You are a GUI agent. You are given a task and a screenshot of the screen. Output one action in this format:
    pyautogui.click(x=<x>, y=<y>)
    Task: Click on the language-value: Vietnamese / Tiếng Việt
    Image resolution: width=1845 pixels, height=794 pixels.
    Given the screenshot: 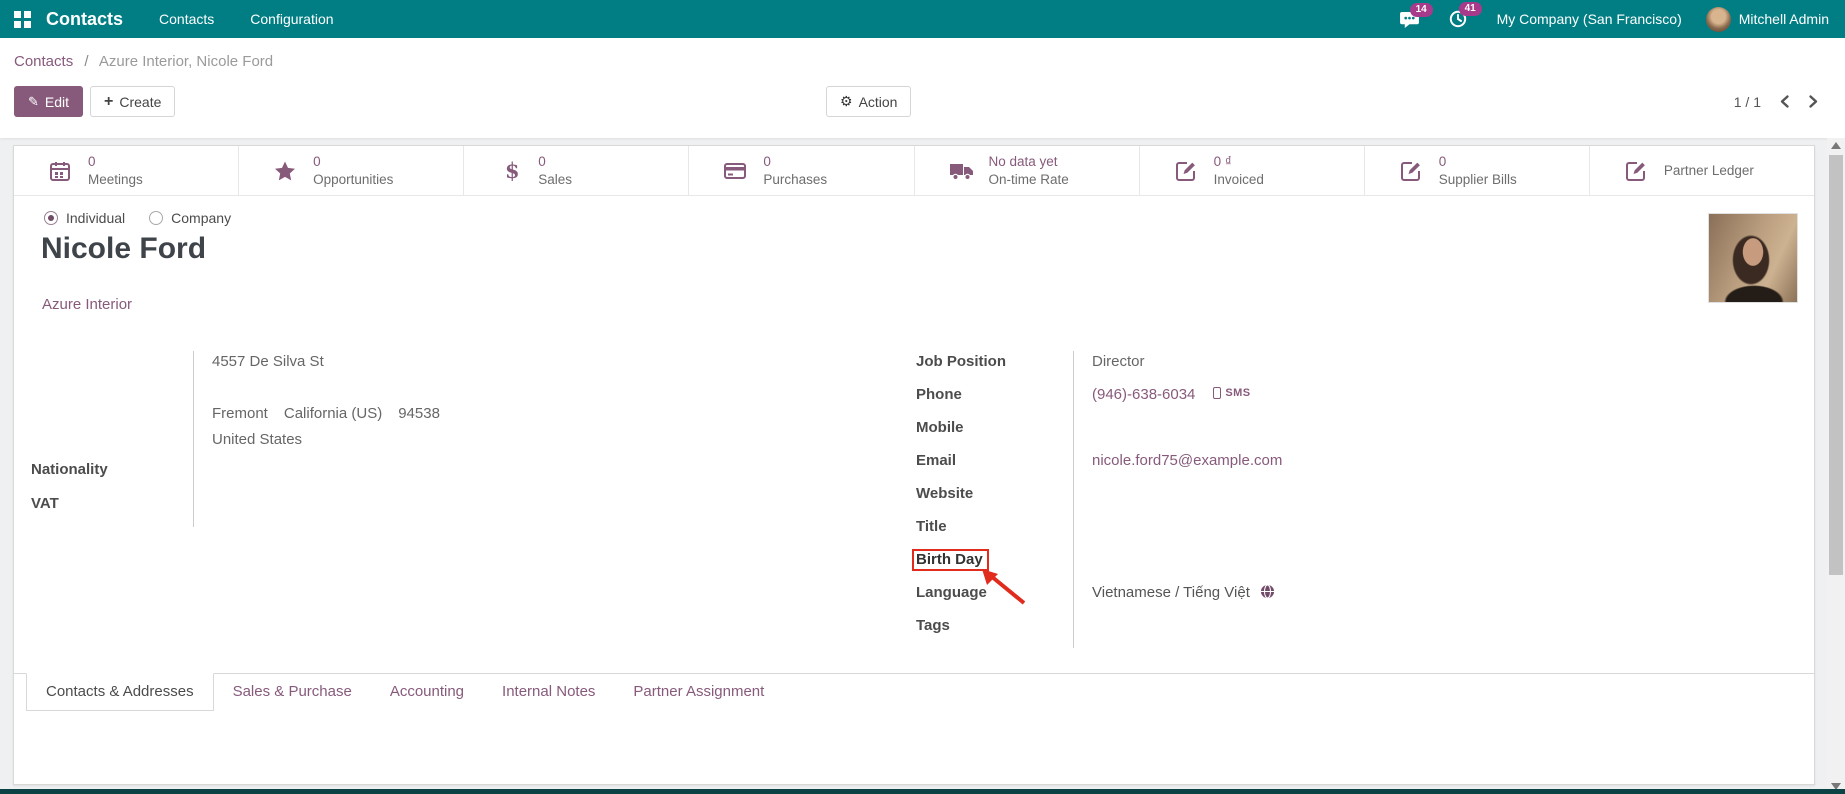 What is the action you would take?
    pyautogui.click(x=1171, y=592)
    